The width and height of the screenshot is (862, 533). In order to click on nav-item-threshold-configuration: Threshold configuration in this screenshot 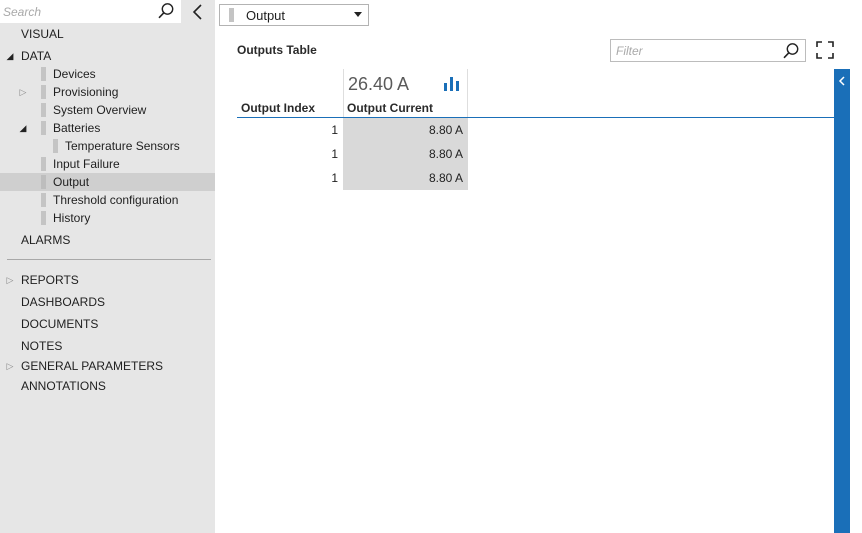, I will do `click(107, 200)`.